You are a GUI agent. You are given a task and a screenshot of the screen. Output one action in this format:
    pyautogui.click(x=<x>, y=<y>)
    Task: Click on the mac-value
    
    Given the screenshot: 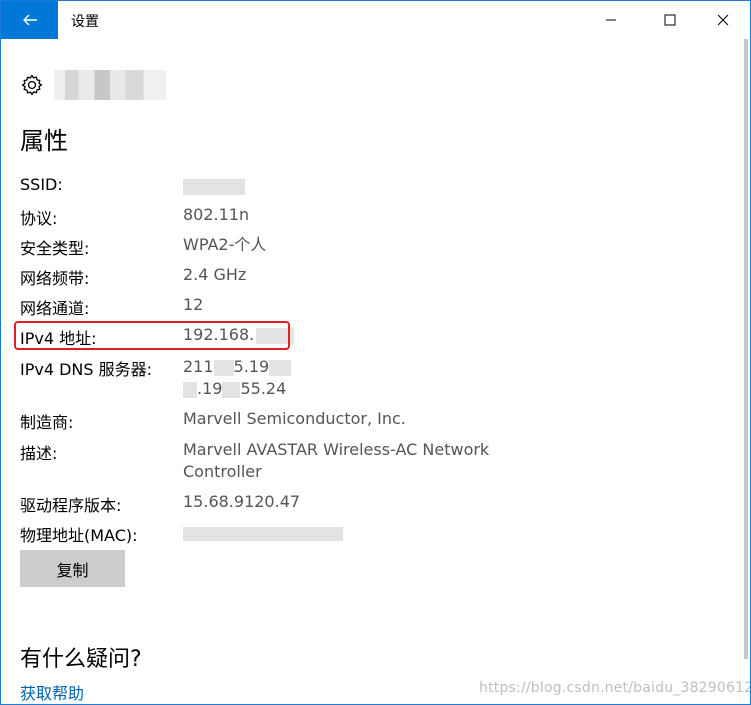 What is the action you would take?
    pyautogui.click(x=263, y=533)
    